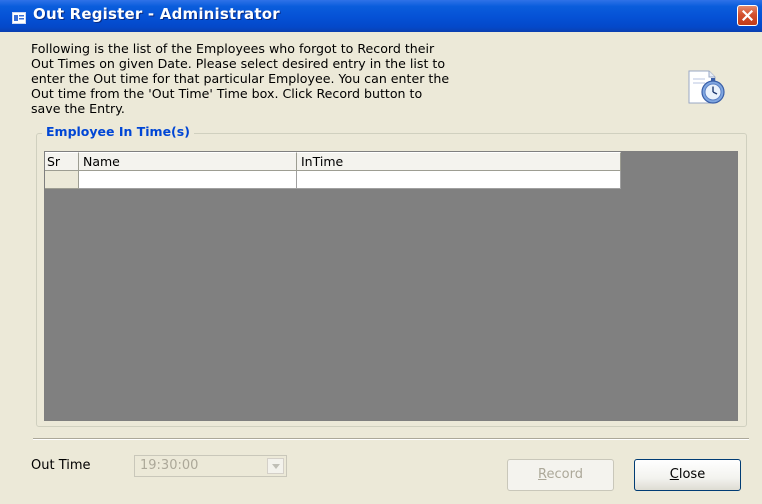 Image resolution: width=762 pixels, height=504 pixels. What do you see at coordinates (391, 439) in the screenshot?
I see `separator-line` at bounding box center [391, 439].